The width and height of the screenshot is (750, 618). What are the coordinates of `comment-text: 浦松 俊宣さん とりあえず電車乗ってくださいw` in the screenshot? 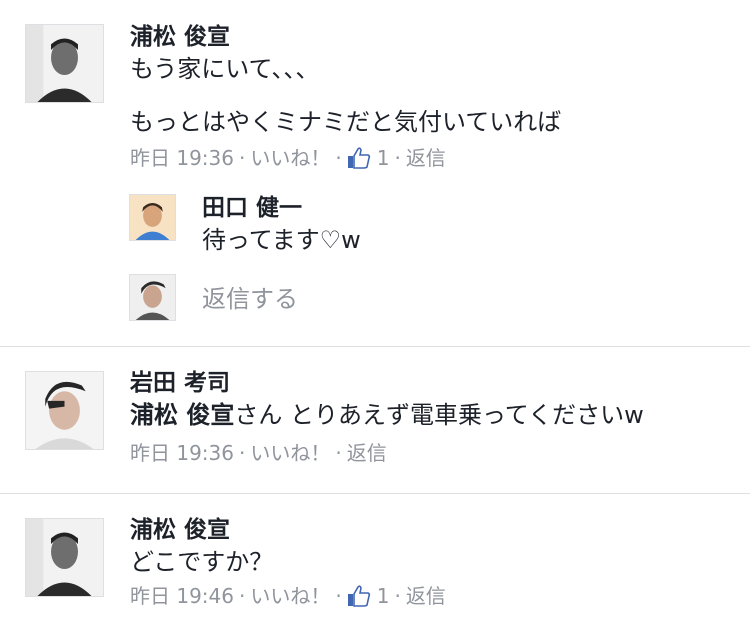 It's located at (387, 415).